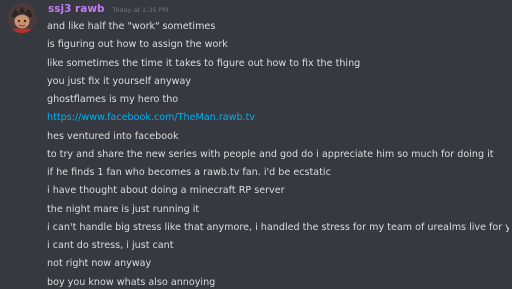  What do you see at coordinates (151, 117) in the screenshot?
I see `facebook-link: https://www.facebook.com/TheMan.rawb.tv` at bounding box center [151, 117].